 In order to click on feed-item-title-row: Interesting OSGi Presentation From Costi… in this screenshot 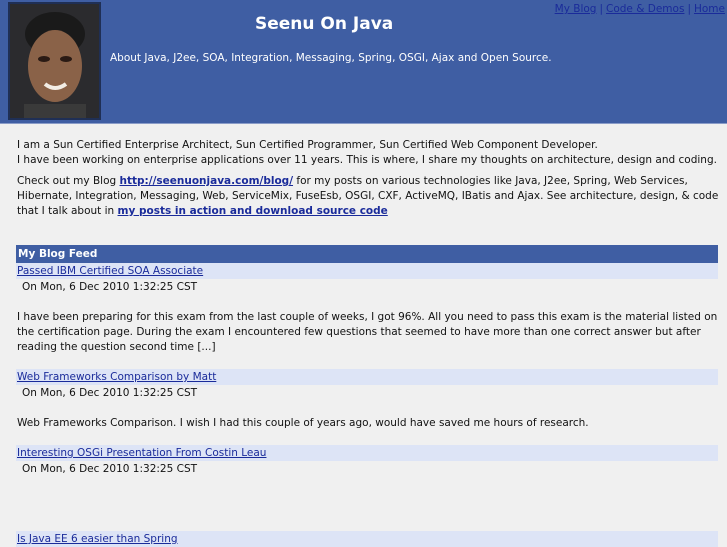, I will do `click(367, 453)`.